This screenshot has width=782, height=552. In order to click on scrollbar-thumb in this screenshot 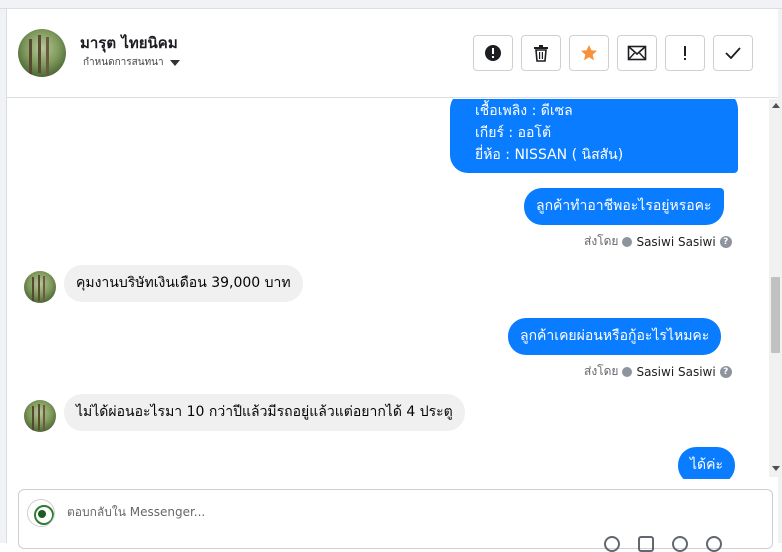, I will do `click(775, 315)`.